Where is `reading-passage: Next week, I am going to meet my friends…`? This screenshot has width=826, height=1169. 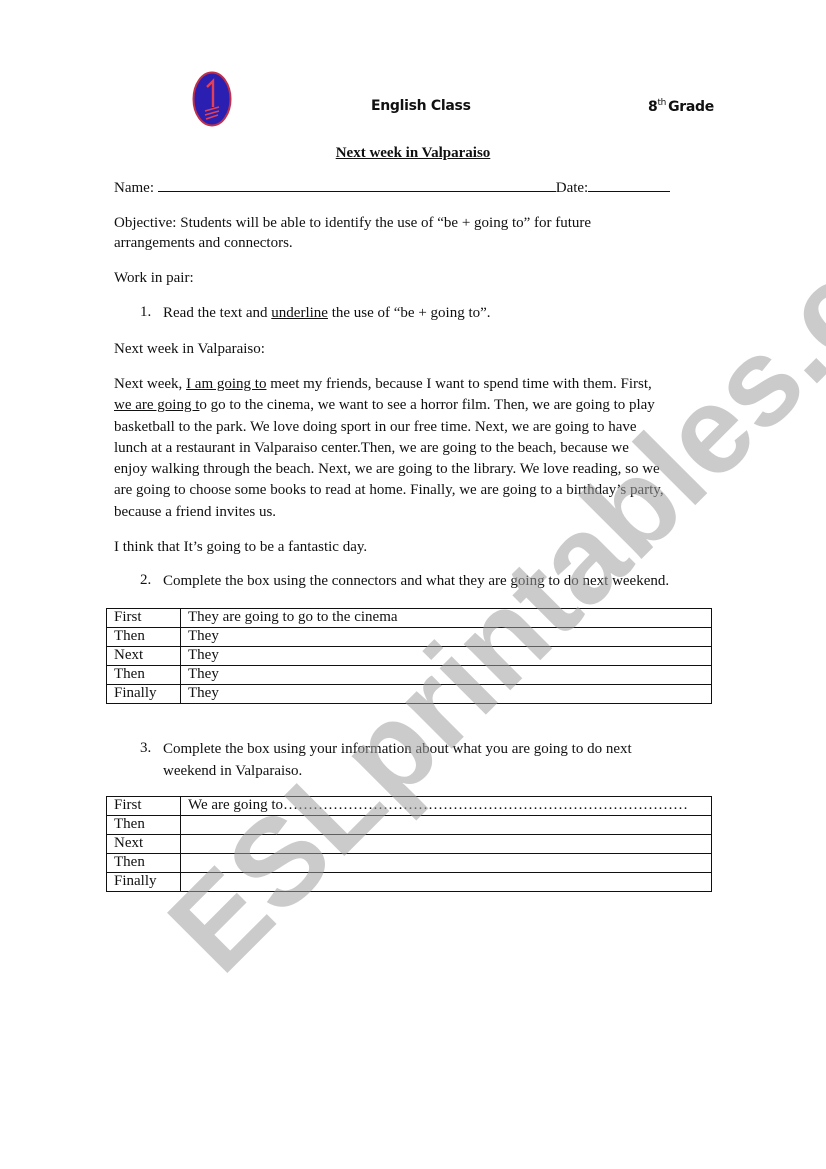 reading-passage: Next week, I am going to meet my friends… is located at coordinates (414, 448).